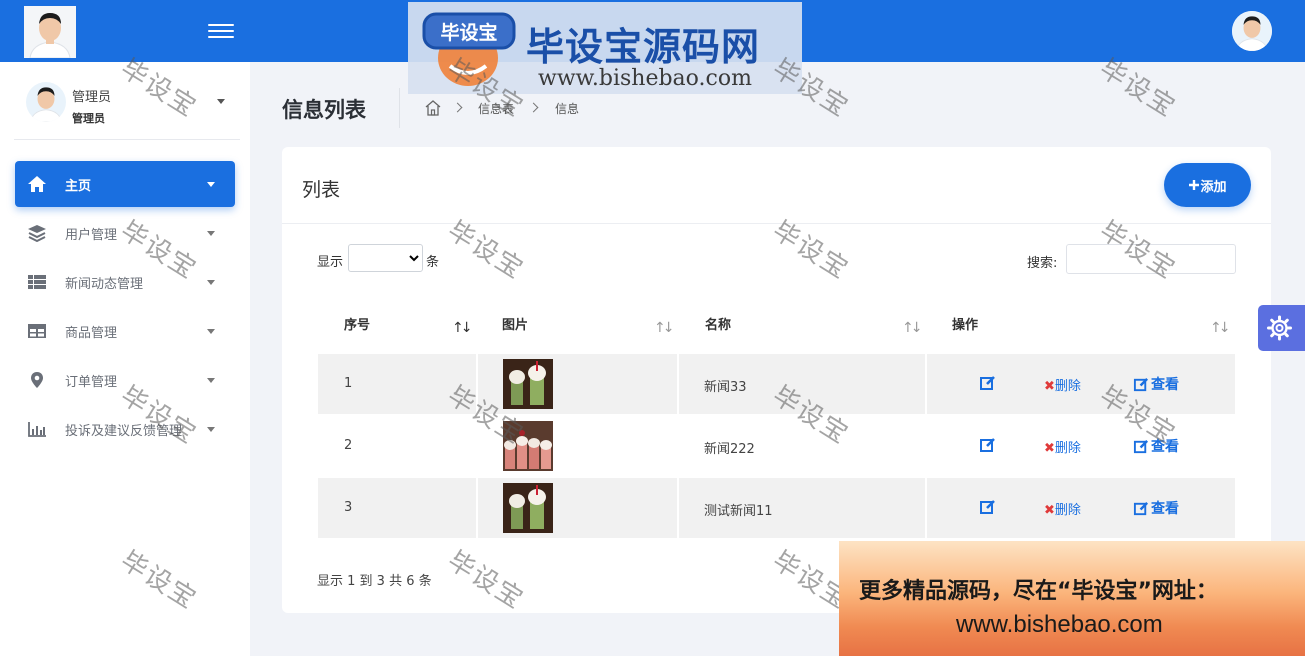  What do you see at coordinates (125, 380) in the screenshot?
I see `sidebar-item-orders: 订单管理` at bounding box center [125, 380].